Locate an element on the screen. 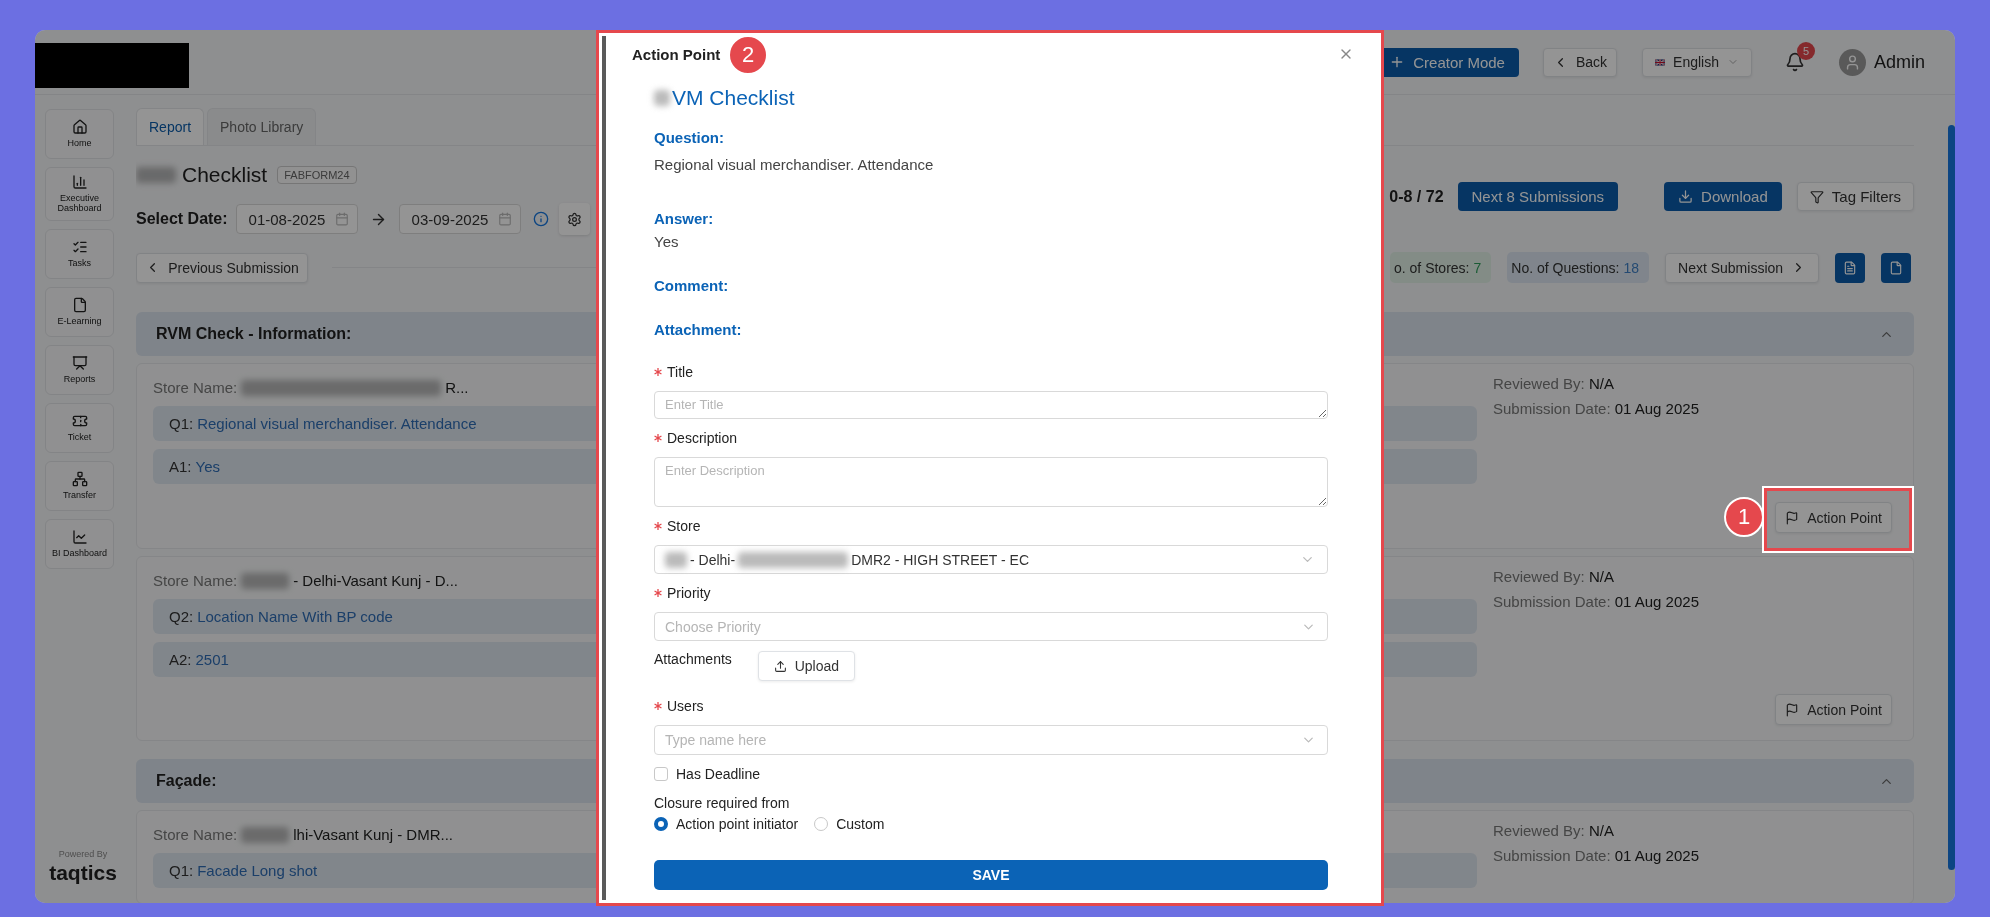  field-label: Store is located at coordinates (684, 526).